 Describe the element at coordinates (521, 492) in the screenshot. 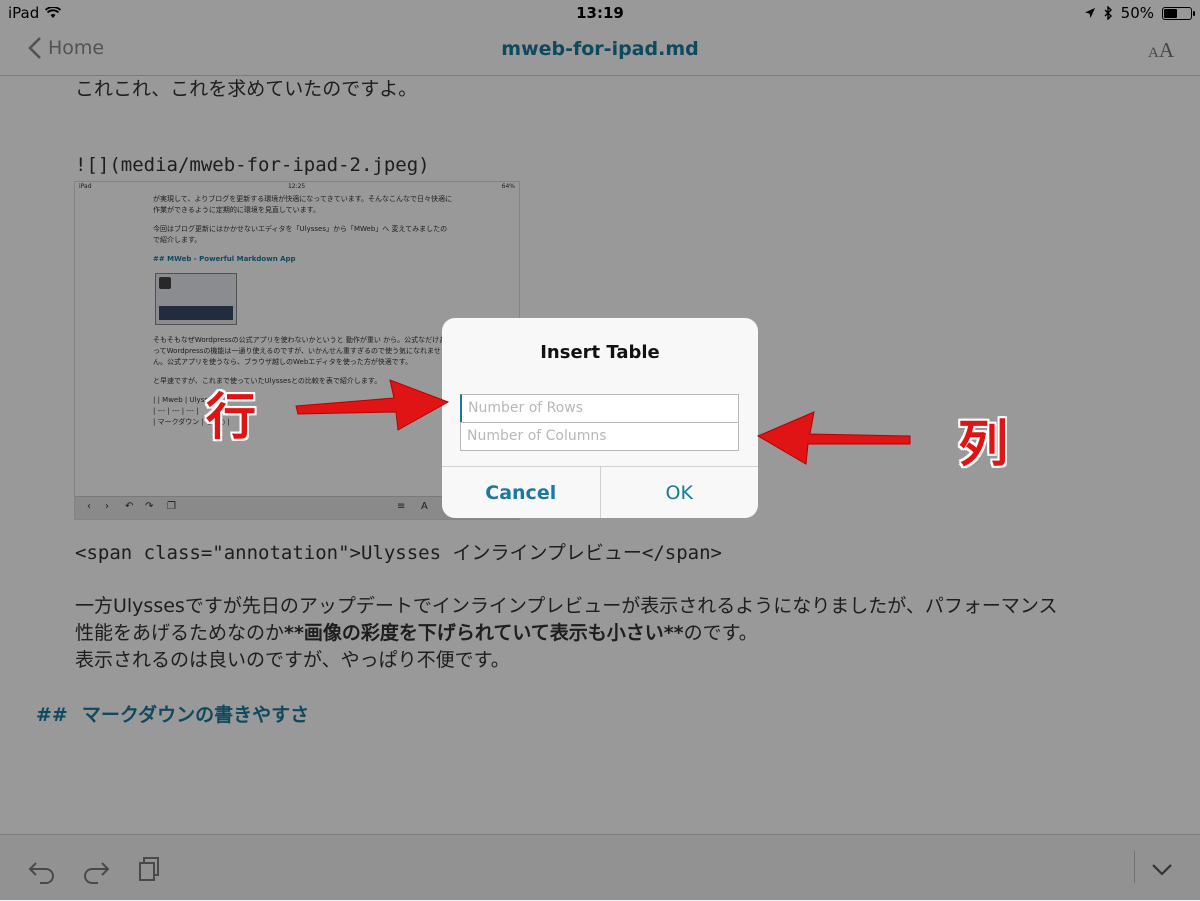

I see `cancel-button: Cancel` at that location.